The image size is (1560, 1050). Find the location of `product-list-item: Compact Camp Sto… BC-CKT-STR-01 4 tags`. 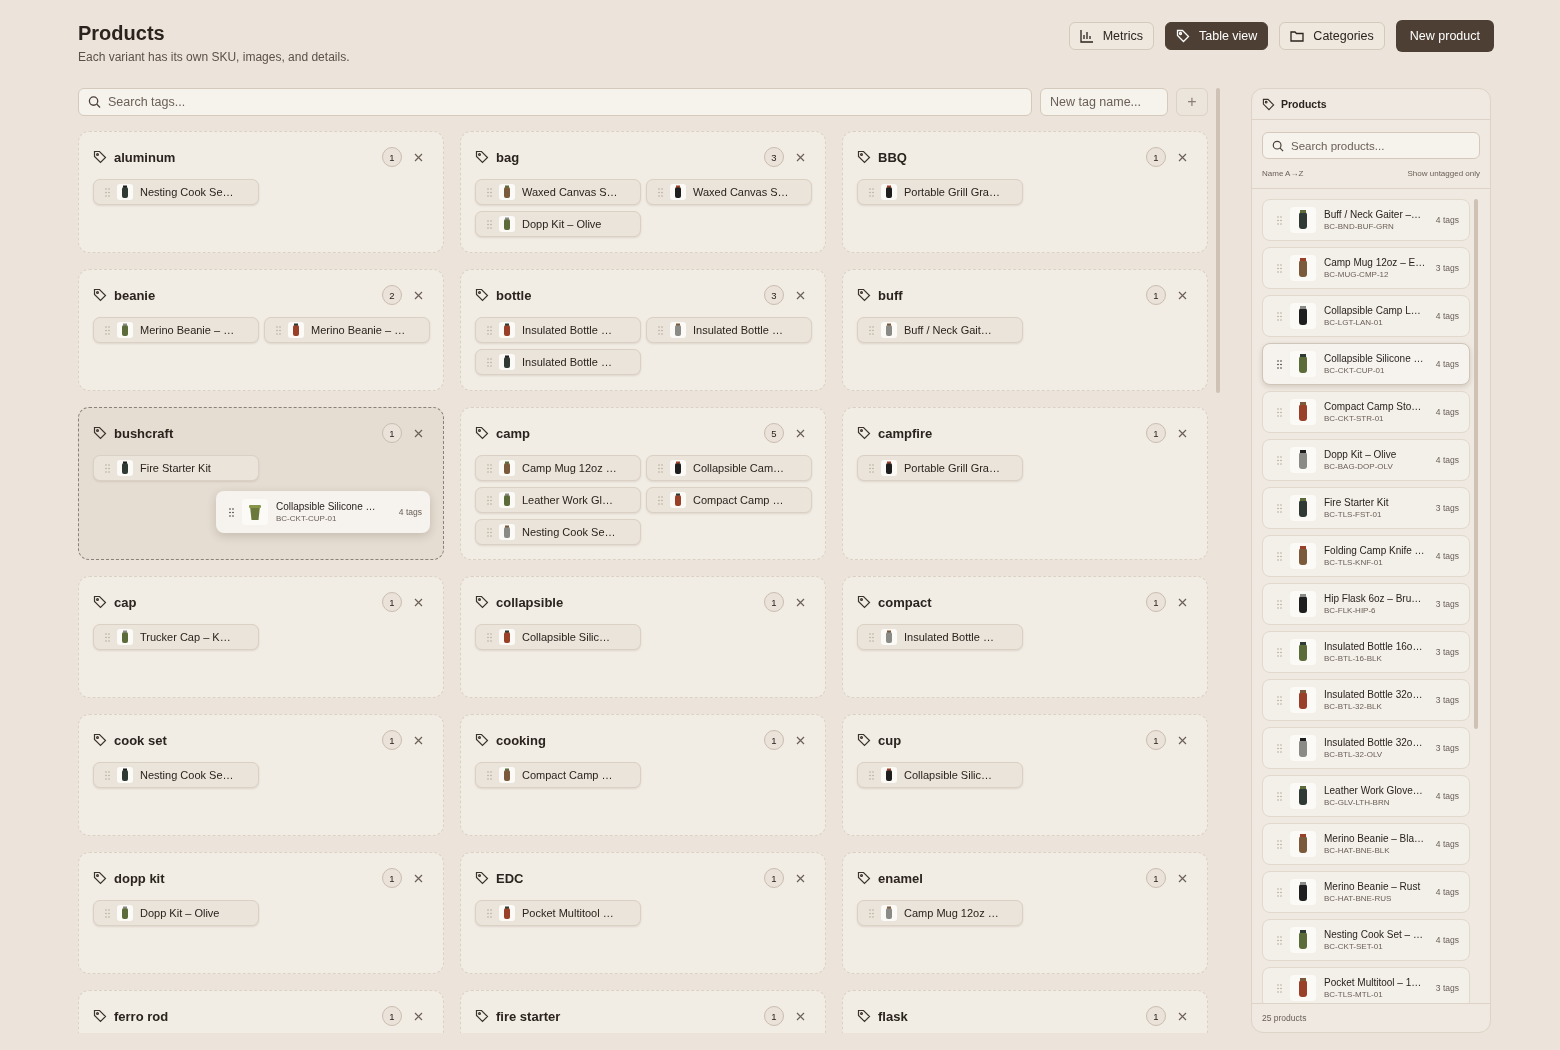

product-list-item: Compact Camp Sto… BC-CKT-STR-01 4 tags is located at coordinates (1366, 412).